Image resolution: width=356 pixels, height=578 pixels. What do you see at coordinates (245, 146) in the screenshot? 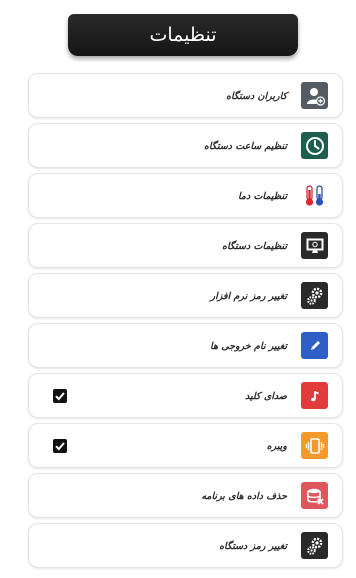
I see `settings-item-label: تنظیم ساعت دستگاه` at bounding box center [245, 146].